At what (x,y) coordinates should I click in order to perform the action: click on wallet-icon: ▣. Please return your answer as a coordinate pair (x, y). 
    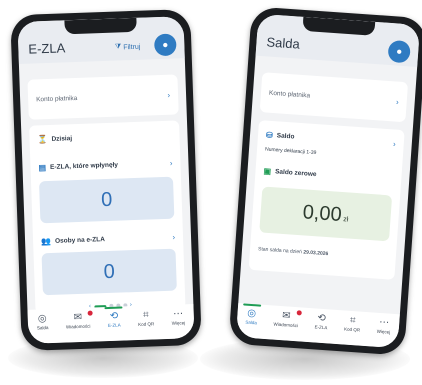
    Looking at the image, I should click on (267, 171).